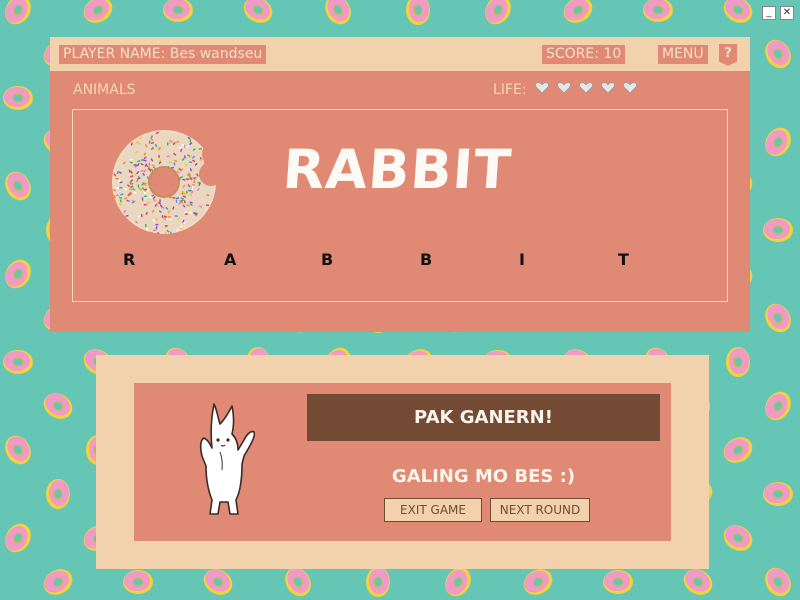 The image size is (800, 600). What do you see at coordinates (227, 459) in the screenshot?
I see `bunny-icon` at bounding box center [227, 459].